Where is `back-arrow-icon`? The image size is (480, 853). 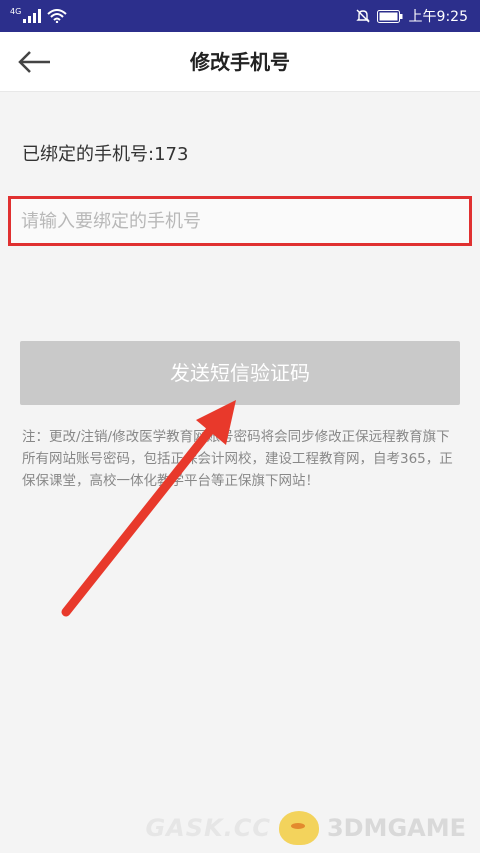 back-arrow-icon is located at coordinates (34, 62).